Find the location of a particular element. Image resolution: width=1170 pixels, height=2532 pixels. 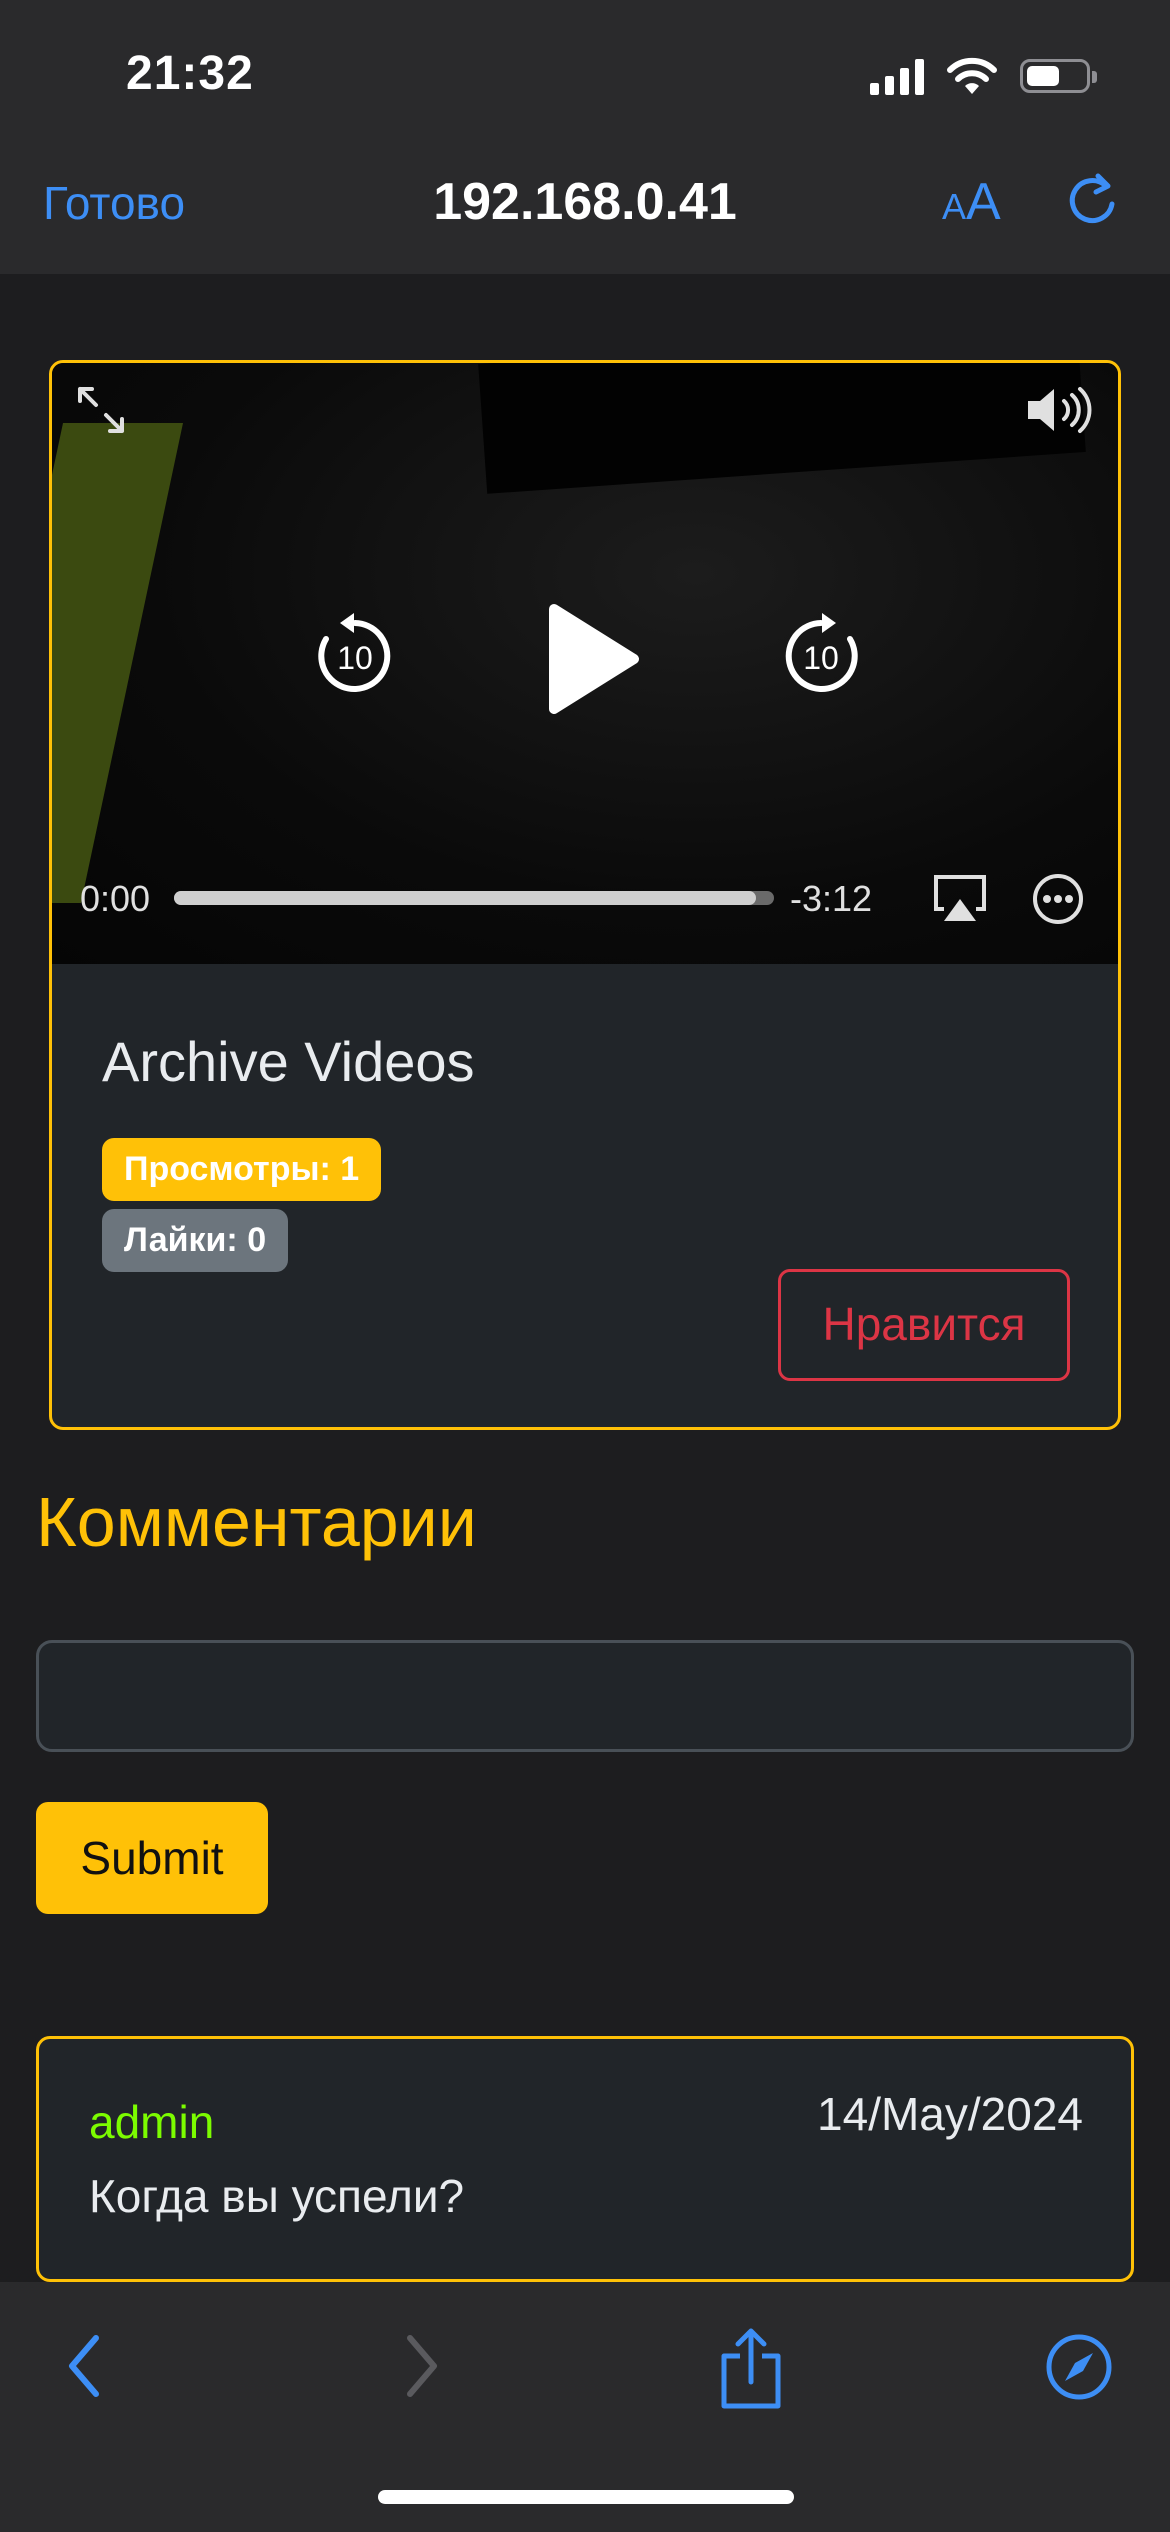

status-bar: 21:32 is located at coordinates (585, 75).